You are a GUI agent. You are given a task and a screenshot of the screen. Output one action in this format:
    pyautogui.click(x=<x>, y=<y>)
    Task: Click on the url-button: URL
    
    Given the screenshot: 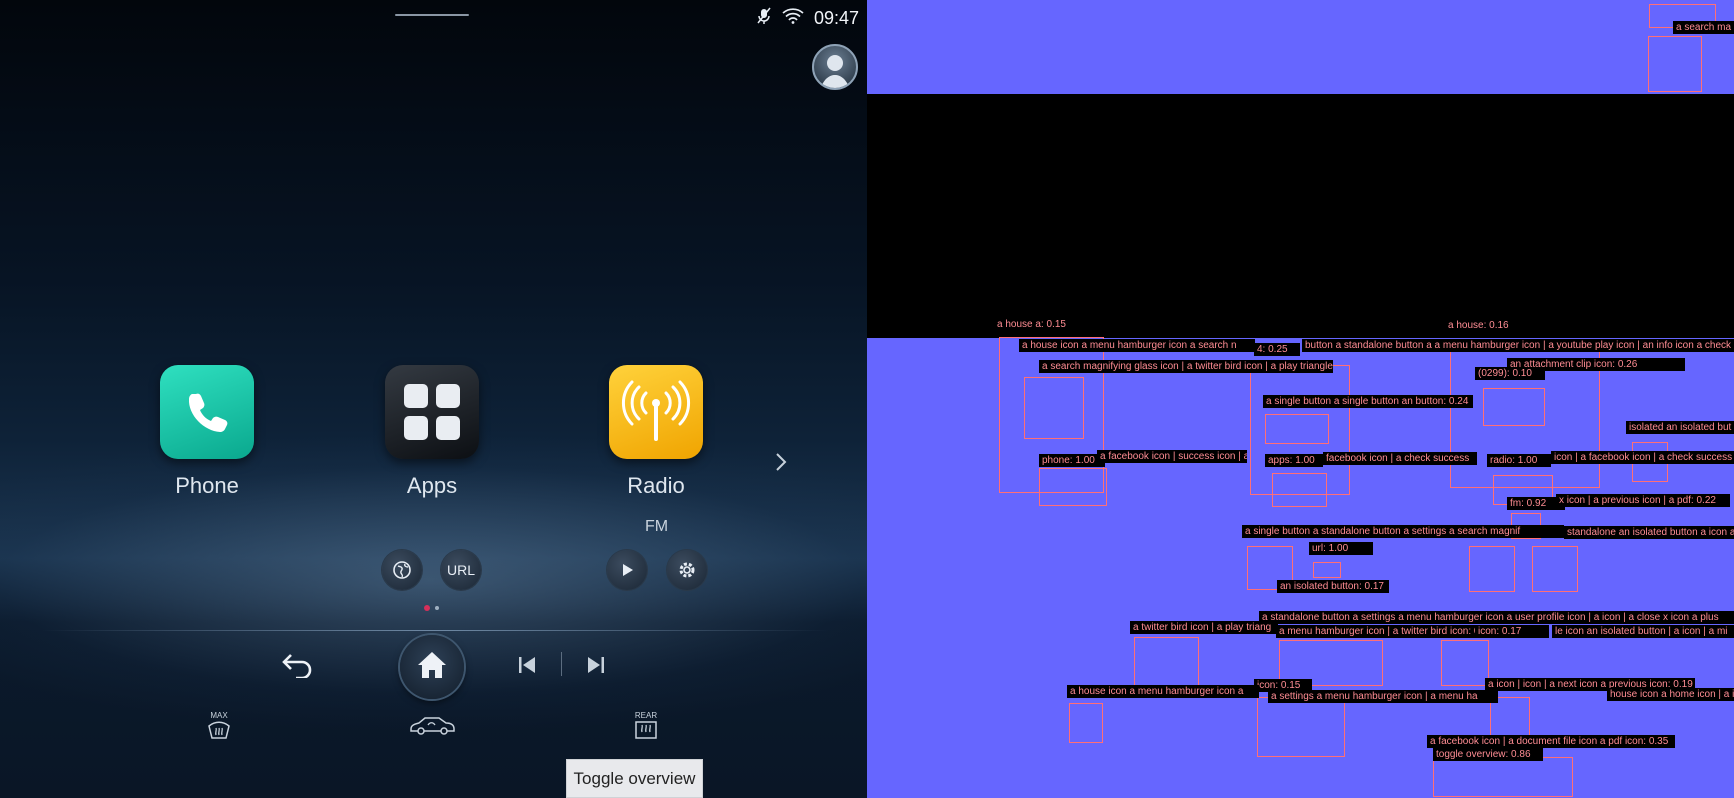 What is the action you would take?
    pyautogui.click(x=461, y=570)
    